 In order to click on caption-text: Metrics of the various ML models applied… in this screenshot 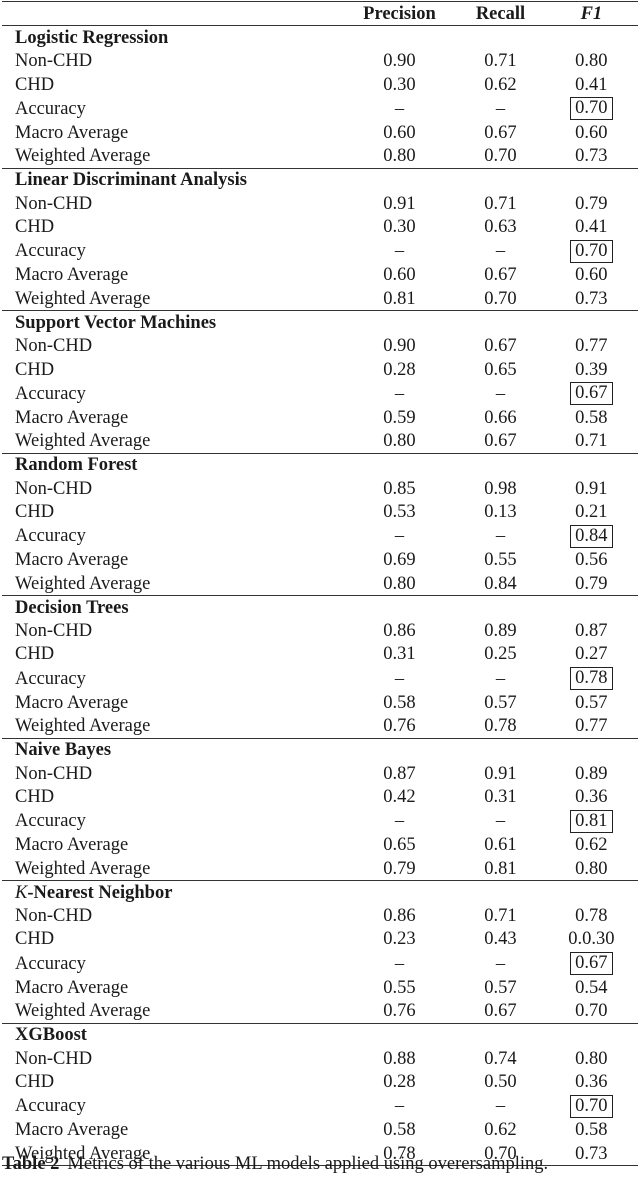, I will do `click(308, 1164)`.